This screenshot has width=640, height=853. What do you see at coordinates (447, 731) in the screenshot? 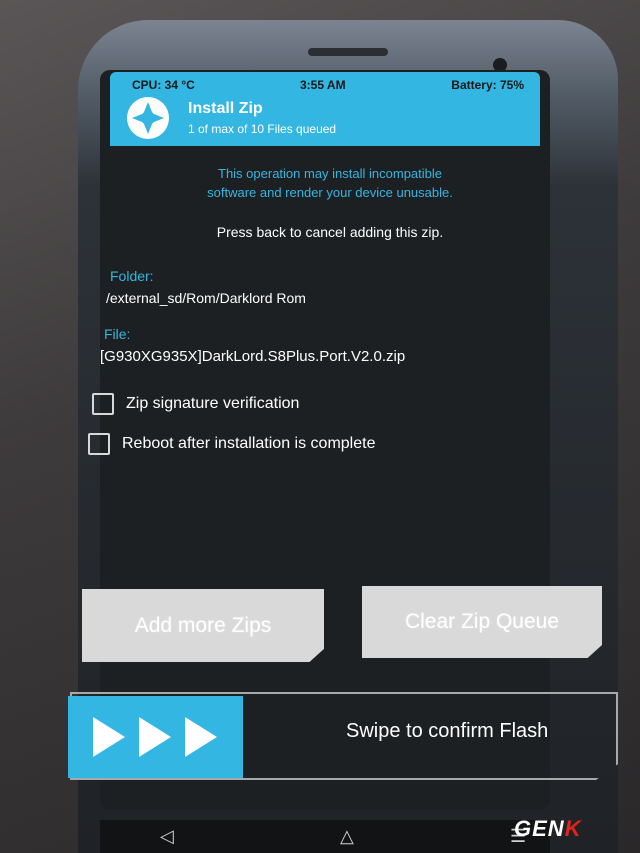
I see `swipe-label: Swipe to confirm Flash` at bounding box center [447, 731].